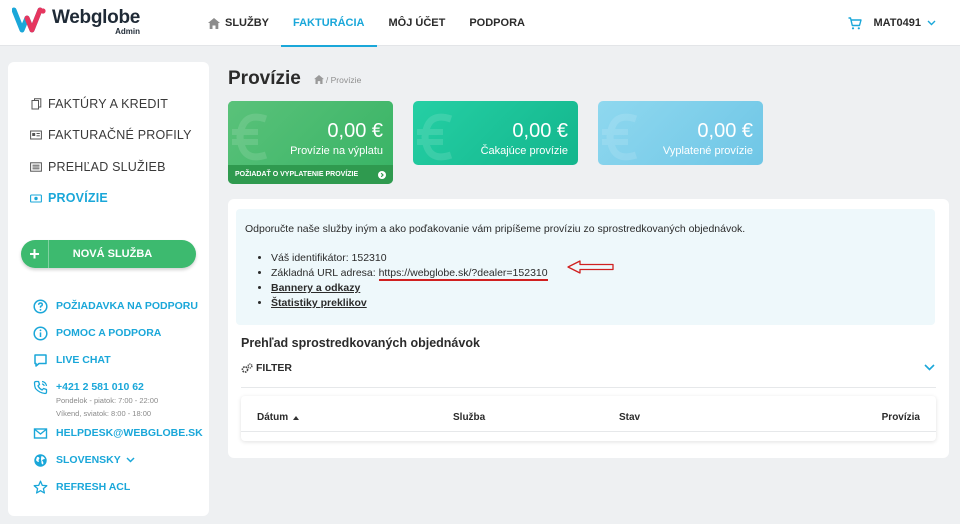 The height and width of the screenshot is (524, 960). Describe the element at coordinates (108, 103) in the screenshot. I see `sidebar-item-label: FAKTÚRY A KREDIT` at that location.